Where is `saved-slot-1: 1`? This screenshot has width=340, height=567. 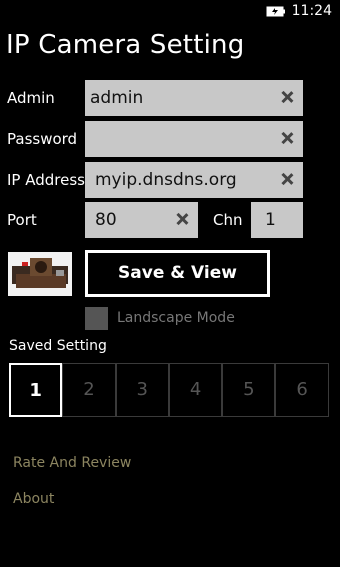 saved-slot-1: 1 is located at coordinates (36, 390).